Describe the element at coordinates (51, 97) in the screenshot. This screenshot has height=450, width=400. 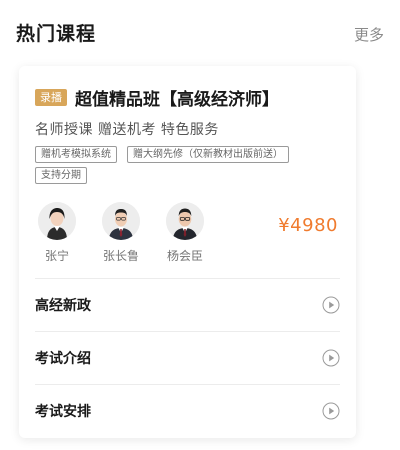
I see `recorded-badge: 录播` at that location.